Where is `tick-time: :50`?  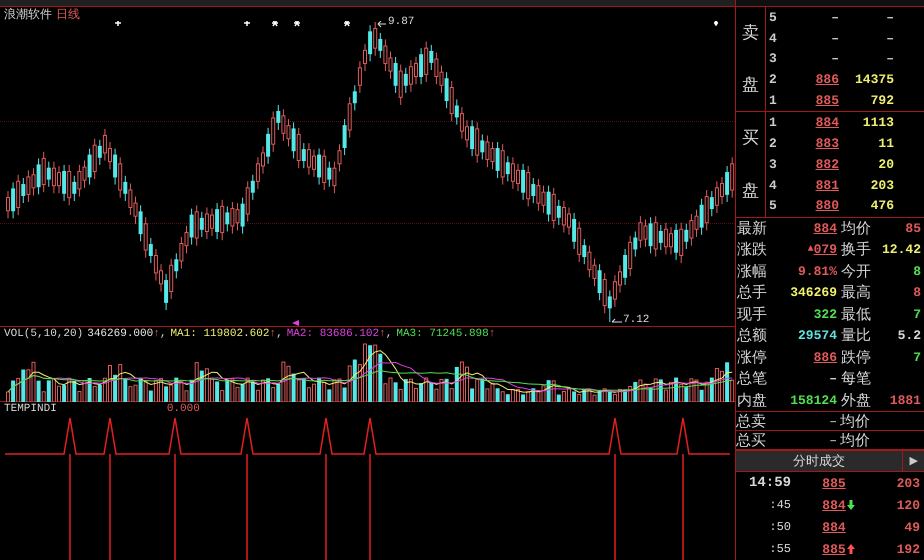
tick-time: :50 is located at coordinates (779, 527).